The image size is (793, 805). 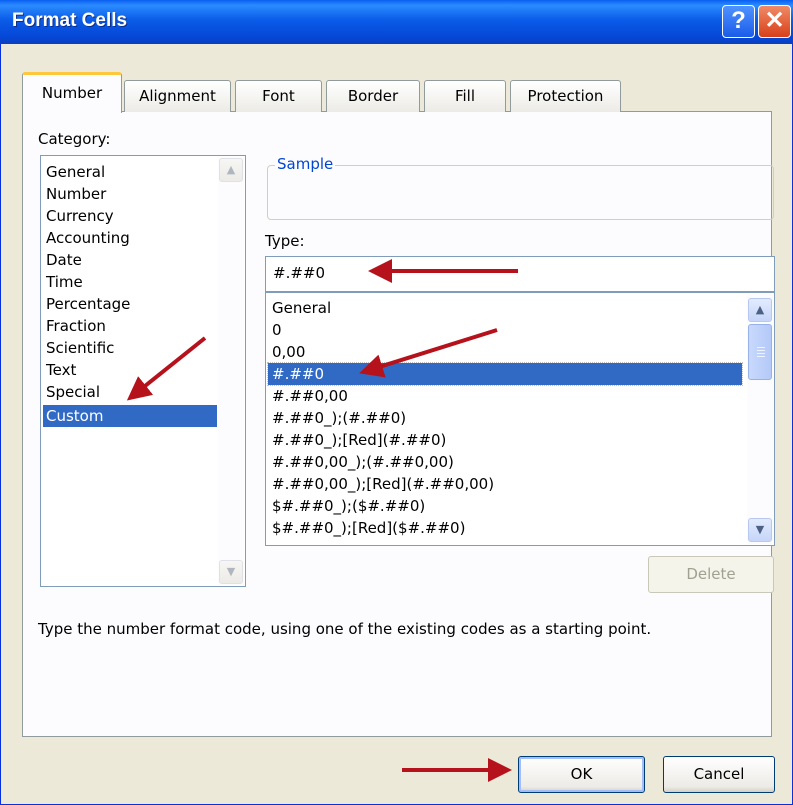 What do you see at coordinates (72, 92) in the screenshot?
I see `tab-number: Number` at bounding box center [72, 92].